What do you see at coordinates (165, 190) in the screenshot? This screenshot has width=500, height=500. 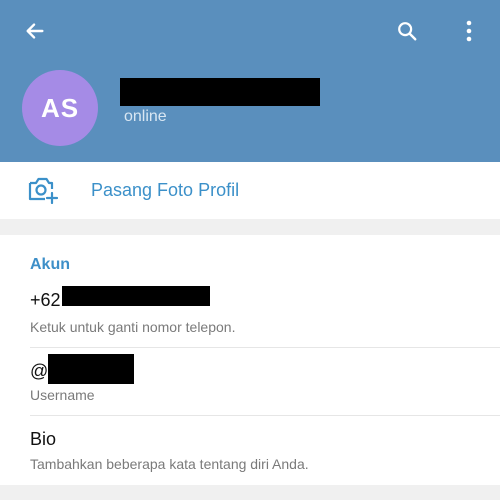 I see `set-profile-photo-label: Pasang Foto Profil` at bounding box center [165, 190].